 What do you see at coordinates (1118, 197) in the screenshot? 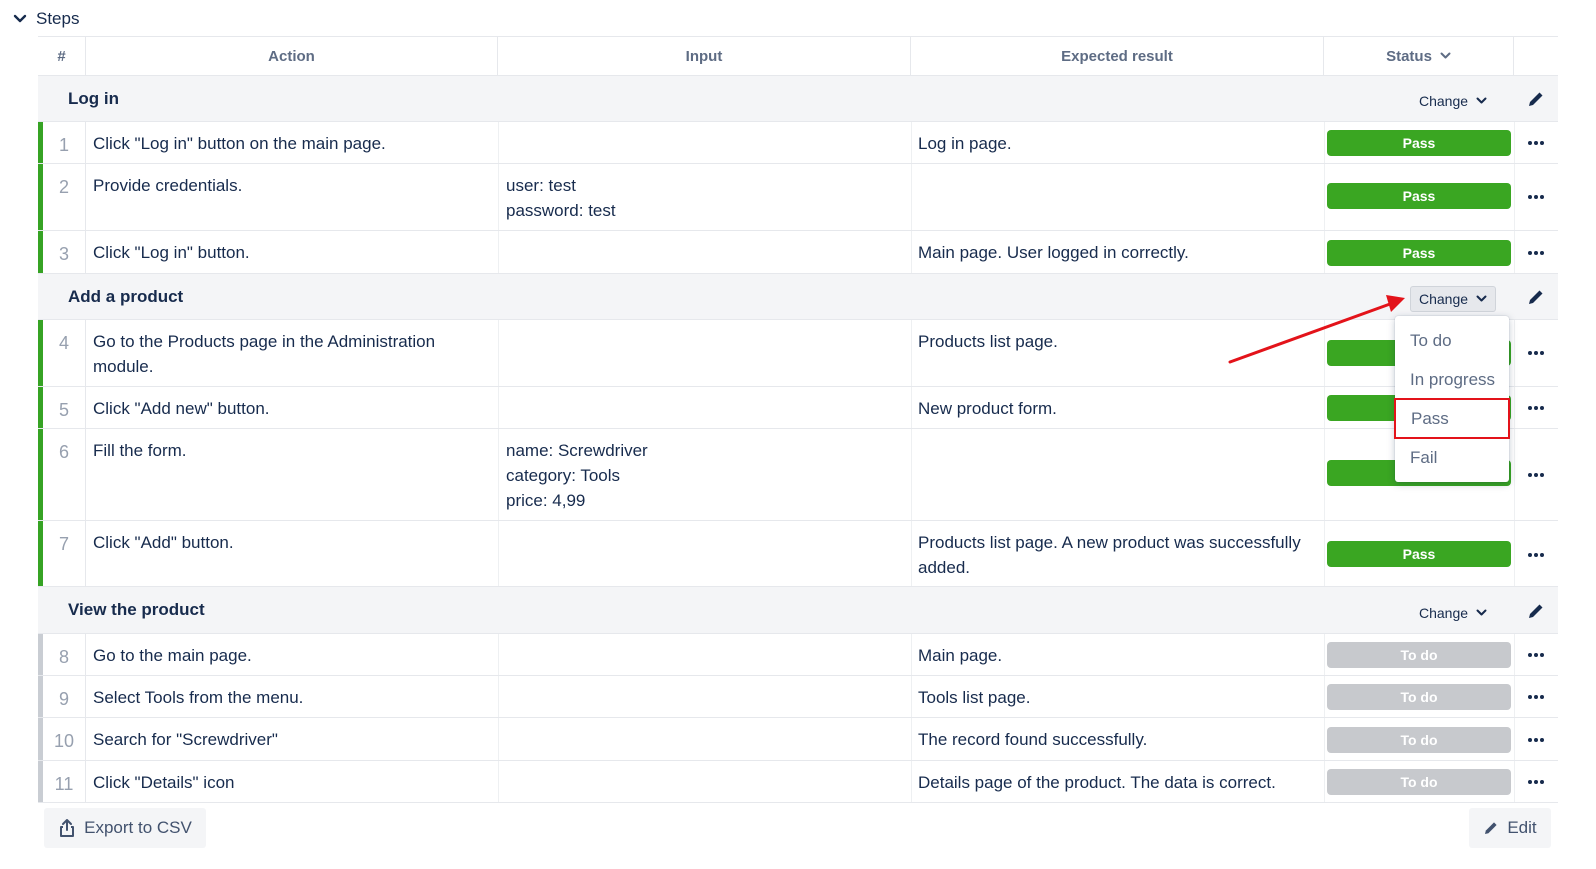
I see `step-expected` at bounding box center [1118, 197].